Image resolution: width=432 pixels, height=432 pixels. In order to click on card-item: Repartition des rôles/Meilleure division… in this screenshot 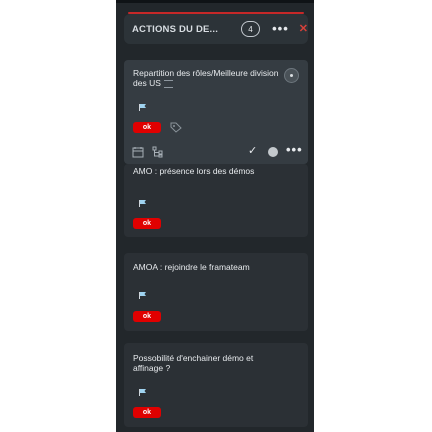, I will do `click(216, 112)`.